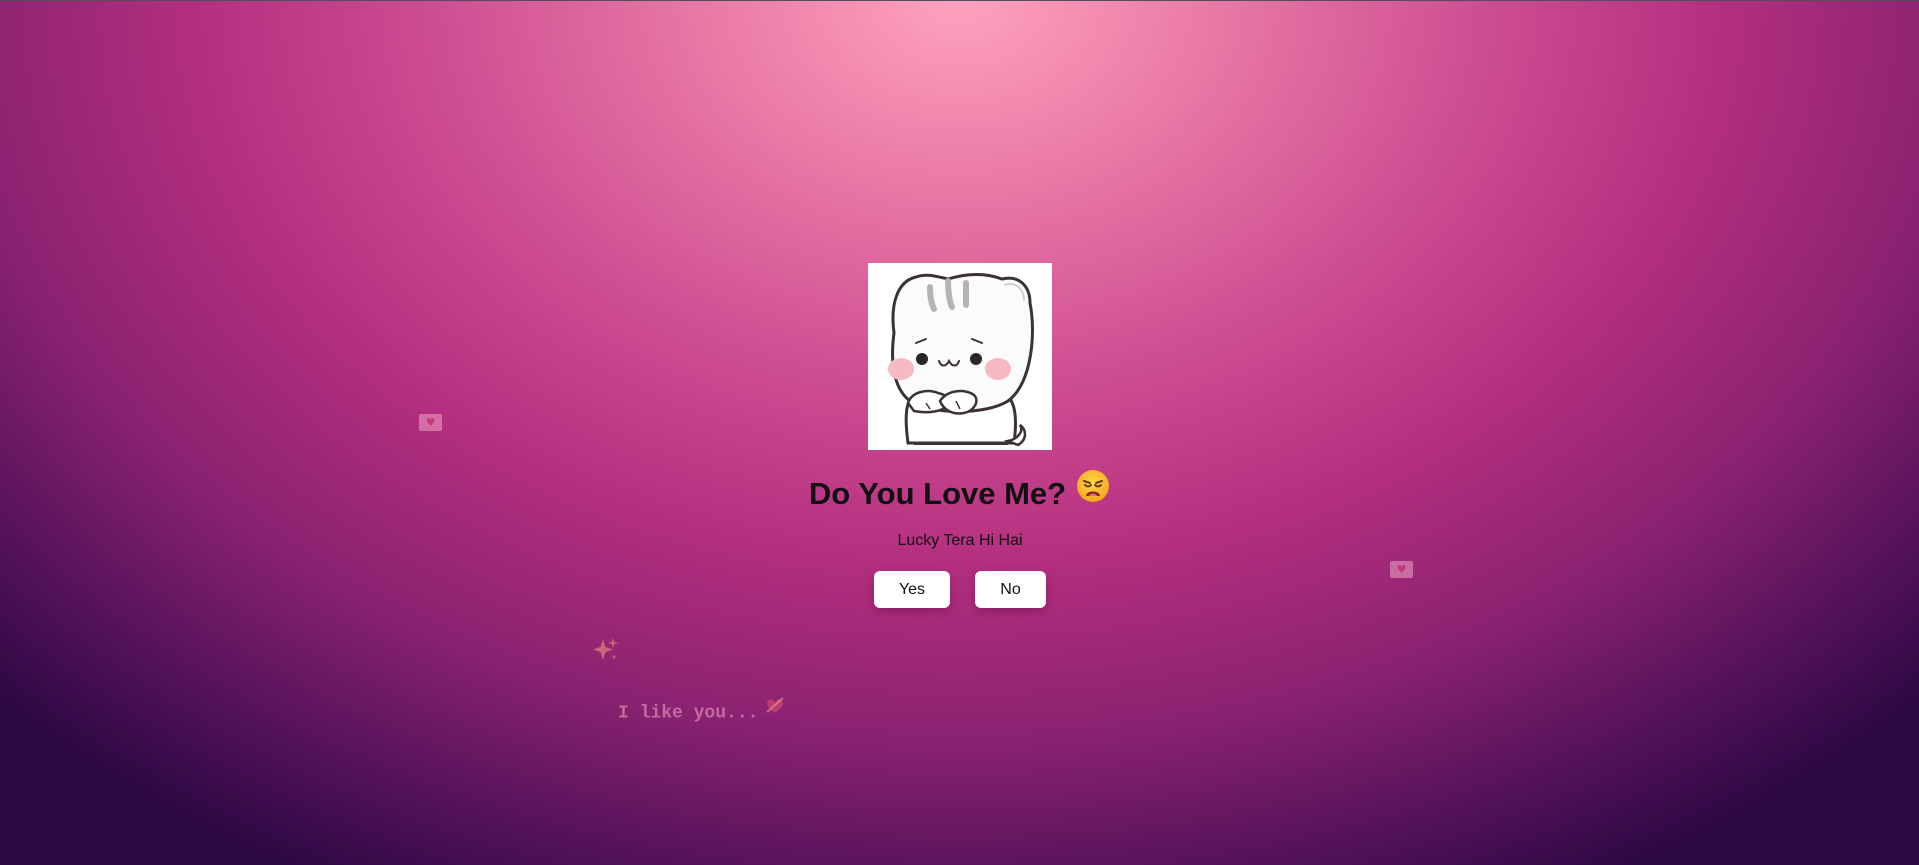 Image resolution: width=1919 pixels, height=865 pixels. What do you see at coordinates (1010, 589) in the screenshot?
I see `no-button: No` at bounding box center [1010, 589].